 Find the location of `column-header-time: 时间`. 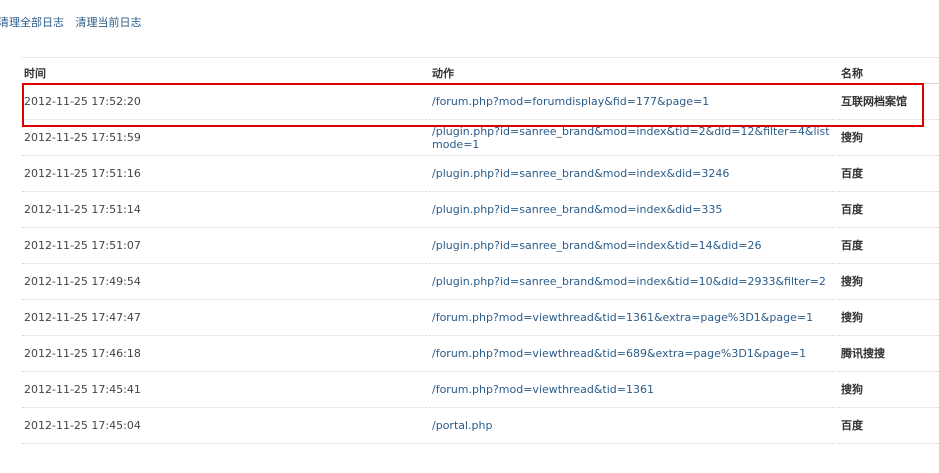

column-header-time: 时间 is located at coordinates (226, 73).